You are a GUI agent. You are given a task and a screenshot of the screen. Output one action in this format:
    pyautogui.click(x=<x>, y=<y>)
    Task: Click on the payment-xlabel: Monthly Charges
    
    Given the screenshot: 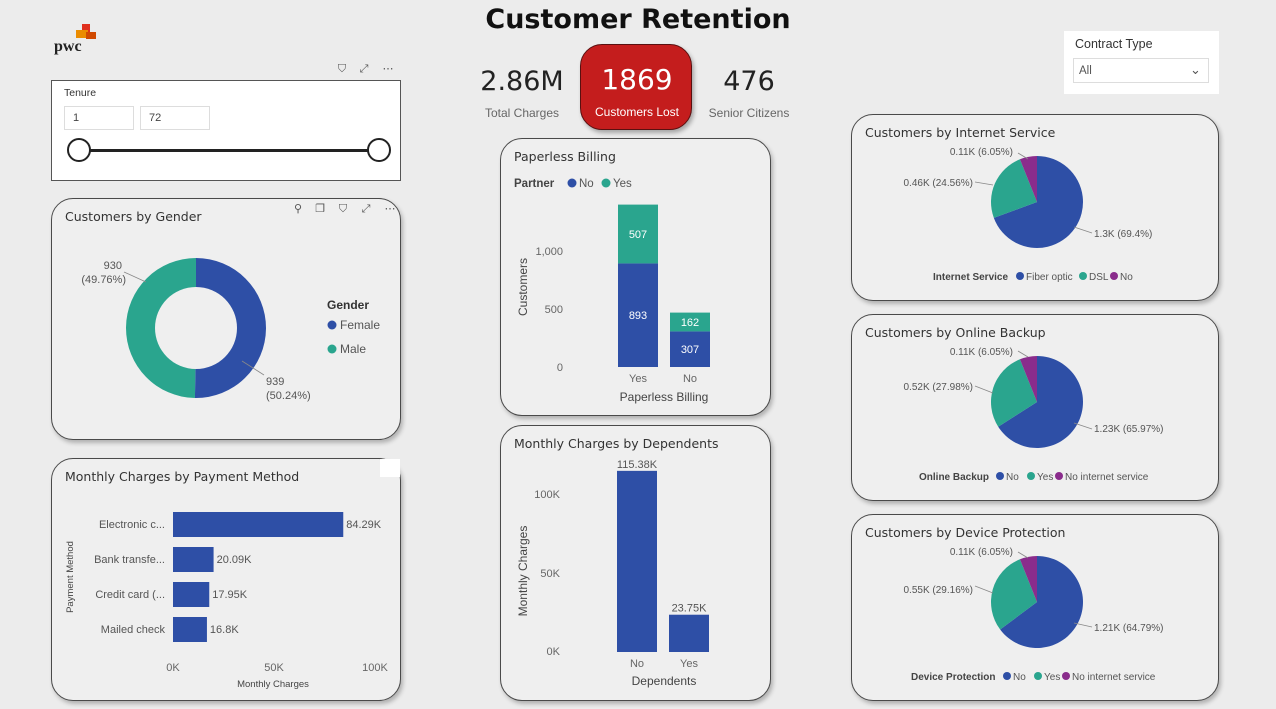 What is the action you would take?
    pyautogui.click(x=273, y=684)
    